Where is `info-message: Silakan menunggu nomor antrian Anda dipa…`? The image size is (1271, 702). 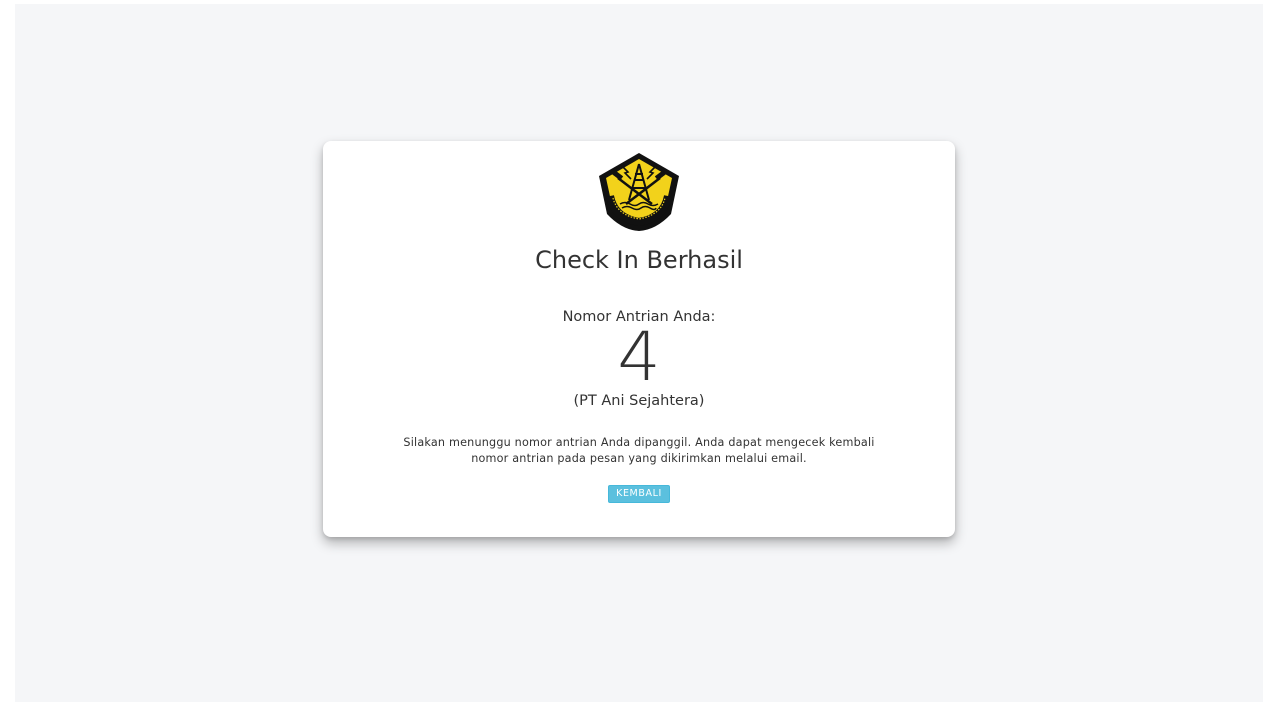 info-message: Silakan menunggu nomor antrian Anda dipa… is located at coordinates (639, 451).